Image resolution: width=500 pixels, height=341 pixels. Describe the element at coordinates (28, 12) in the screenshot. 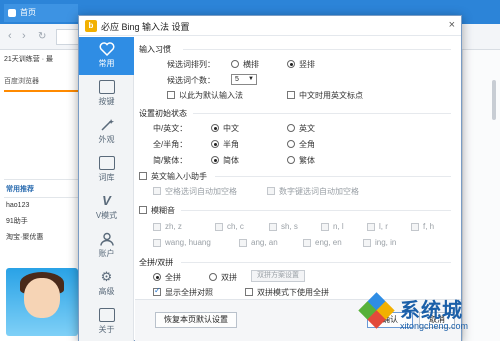

I see `browser-tab-label: 首页` at that location.